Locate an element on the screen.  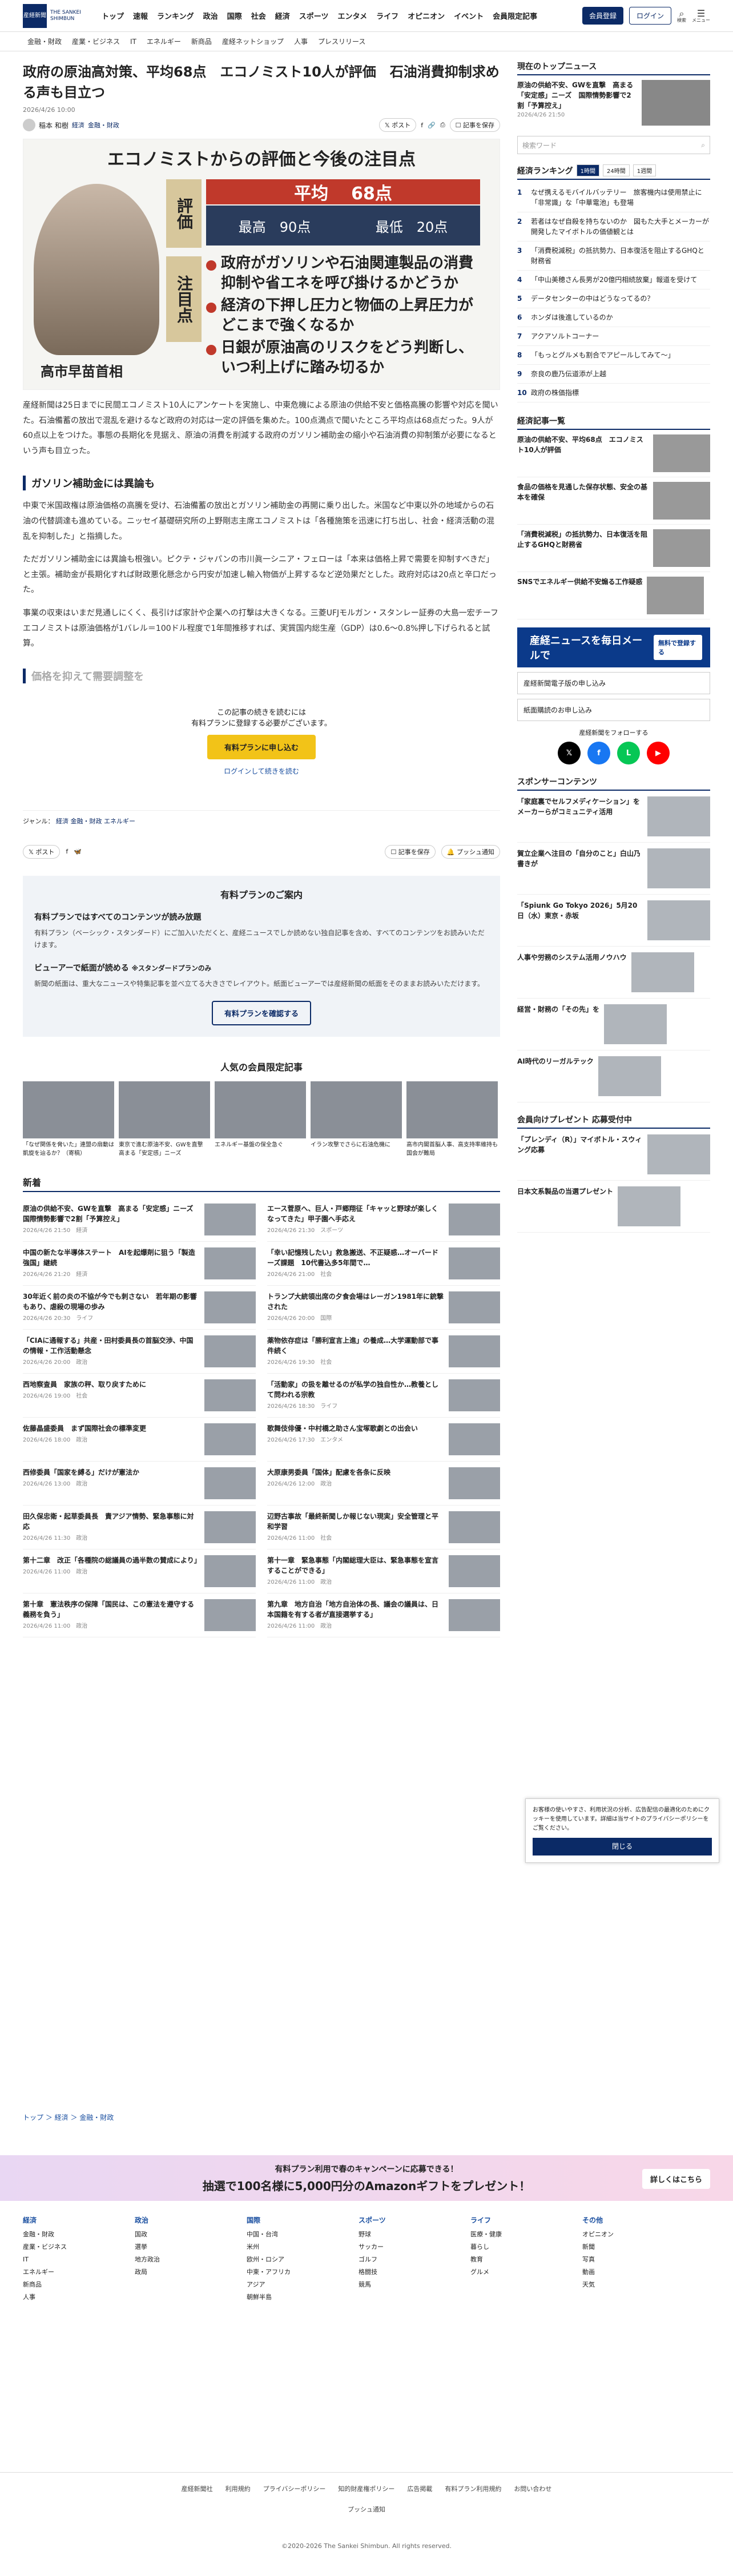
sitemap-link: 欧州・ロシア is located at coordinates (292, 2259).